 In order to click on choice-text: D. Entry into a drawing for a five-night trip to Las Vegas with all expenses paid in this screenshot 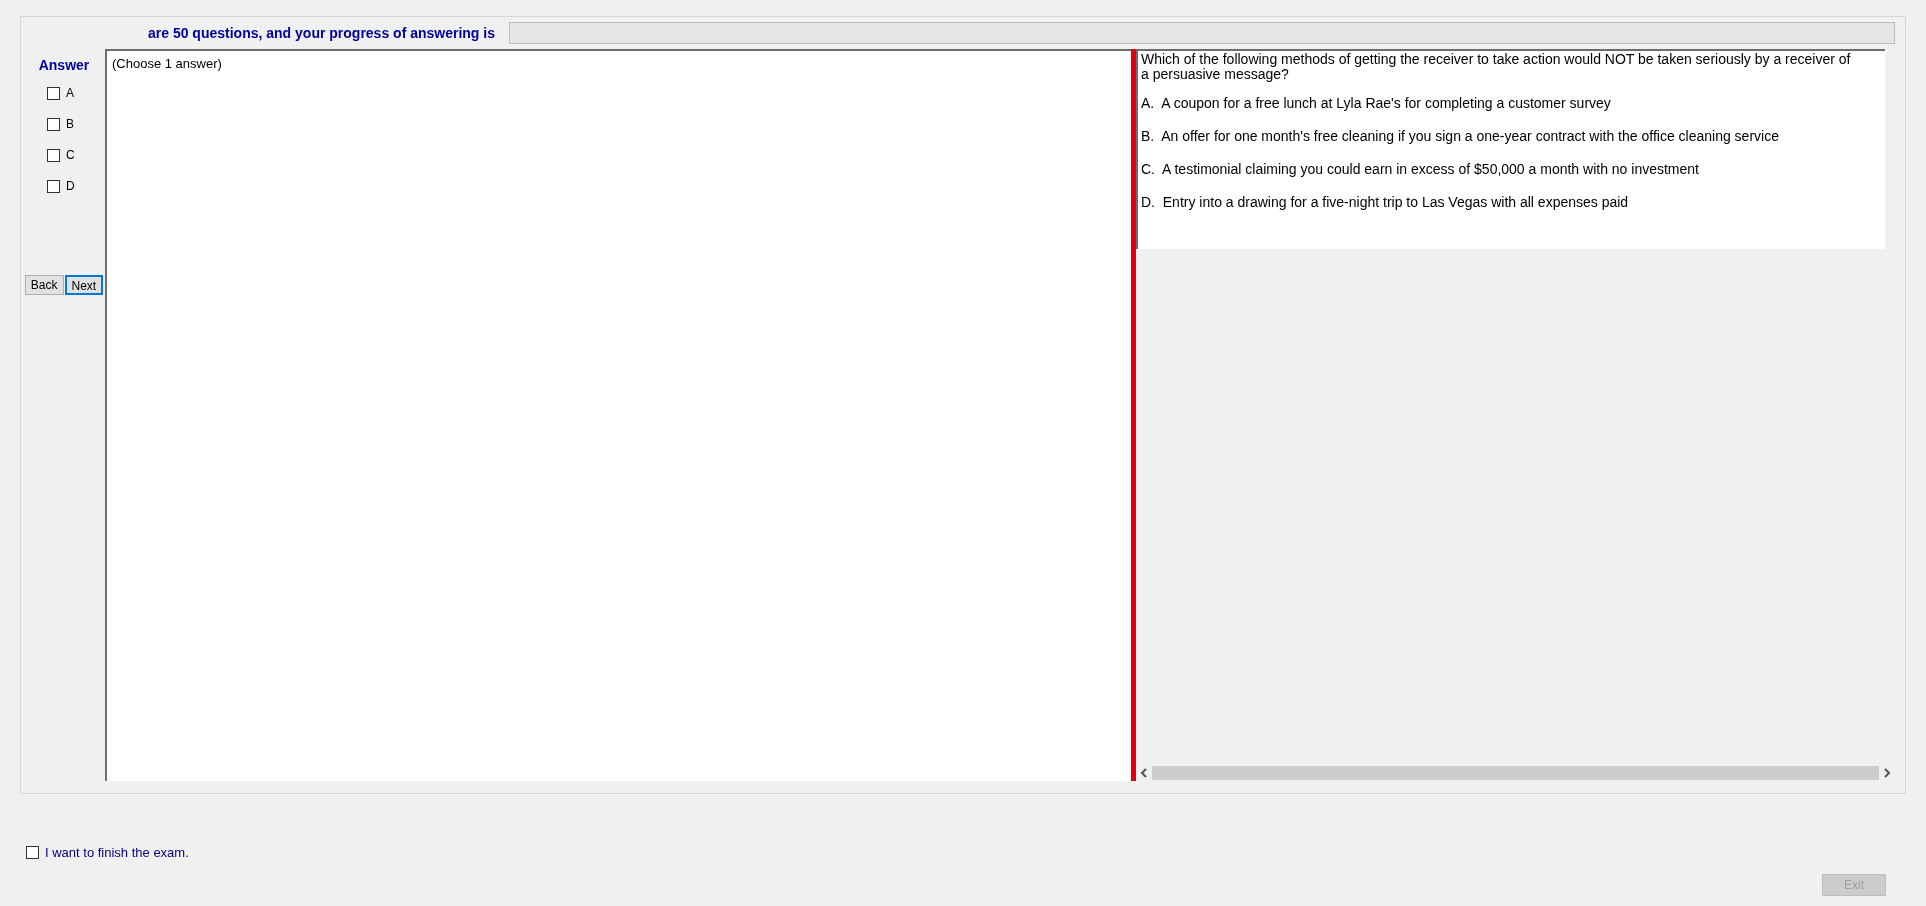, I will do `click(1385, 202)`.